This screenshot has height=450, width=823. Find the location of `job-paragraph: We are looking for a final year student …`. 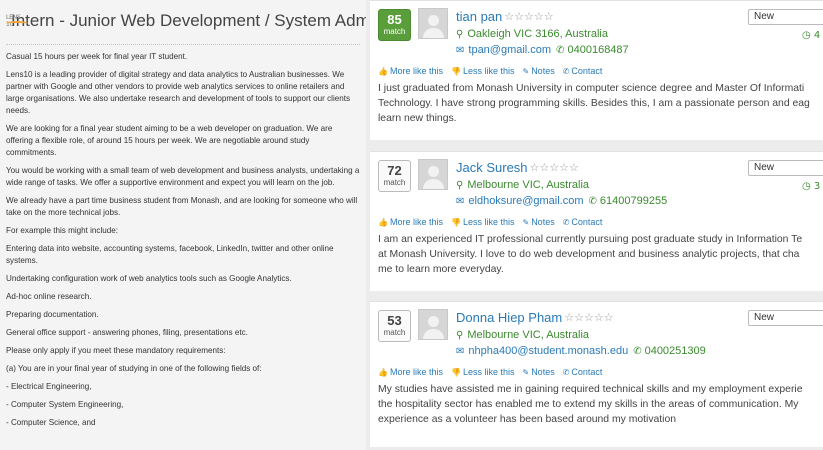

job-paragraph: We are looking for a final year student … is located at coordinates (169, 140).